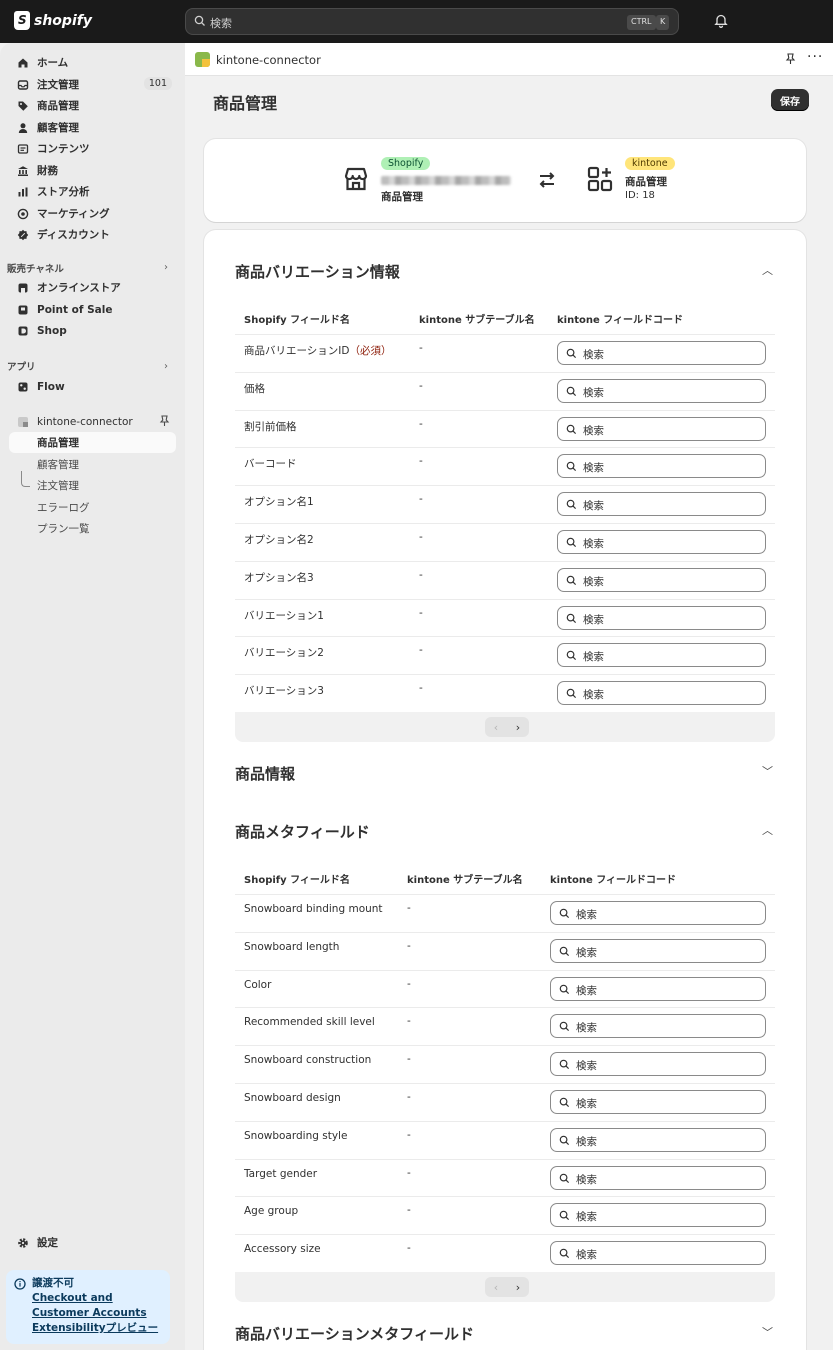  I want to click on sidebar-item-online-store: オンラインストア, so click(92, 287).